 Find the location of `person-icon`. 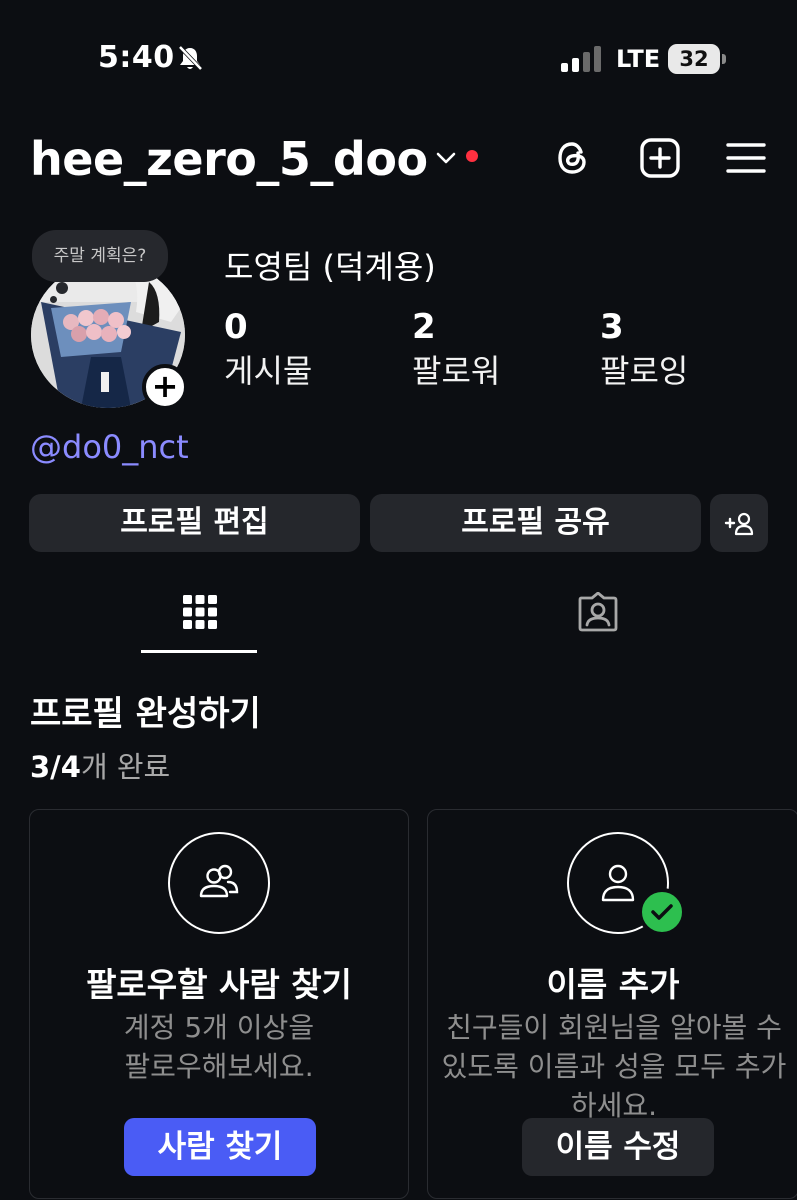

person-icon is located at coordinates (618, 883).